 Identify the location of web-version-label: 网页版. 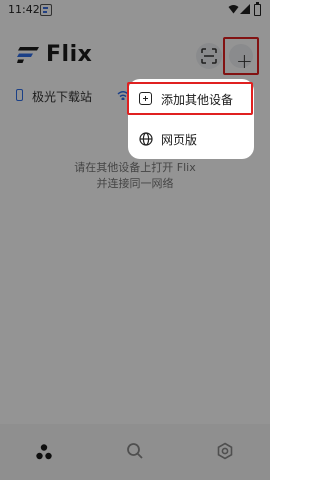
(179, 140).